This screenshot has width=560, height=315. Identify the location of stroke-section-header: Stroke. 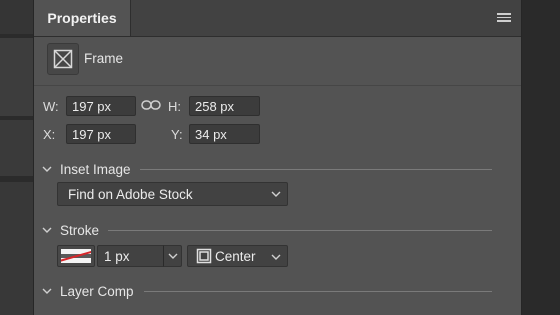
(70, 230).